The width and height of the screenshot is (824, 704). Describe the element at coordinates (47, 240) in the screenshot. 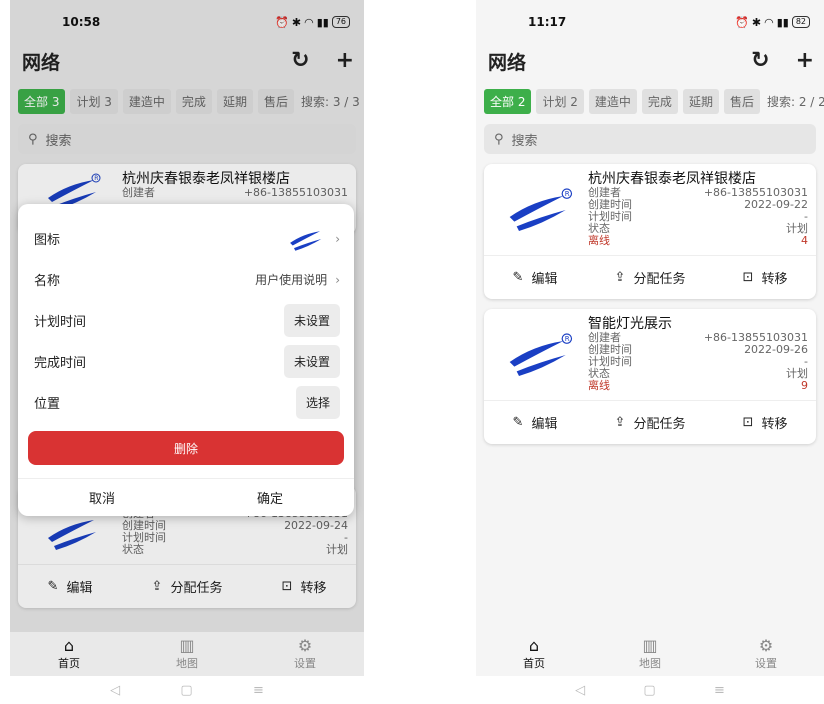

I see `icon-label: 图标` at that location.